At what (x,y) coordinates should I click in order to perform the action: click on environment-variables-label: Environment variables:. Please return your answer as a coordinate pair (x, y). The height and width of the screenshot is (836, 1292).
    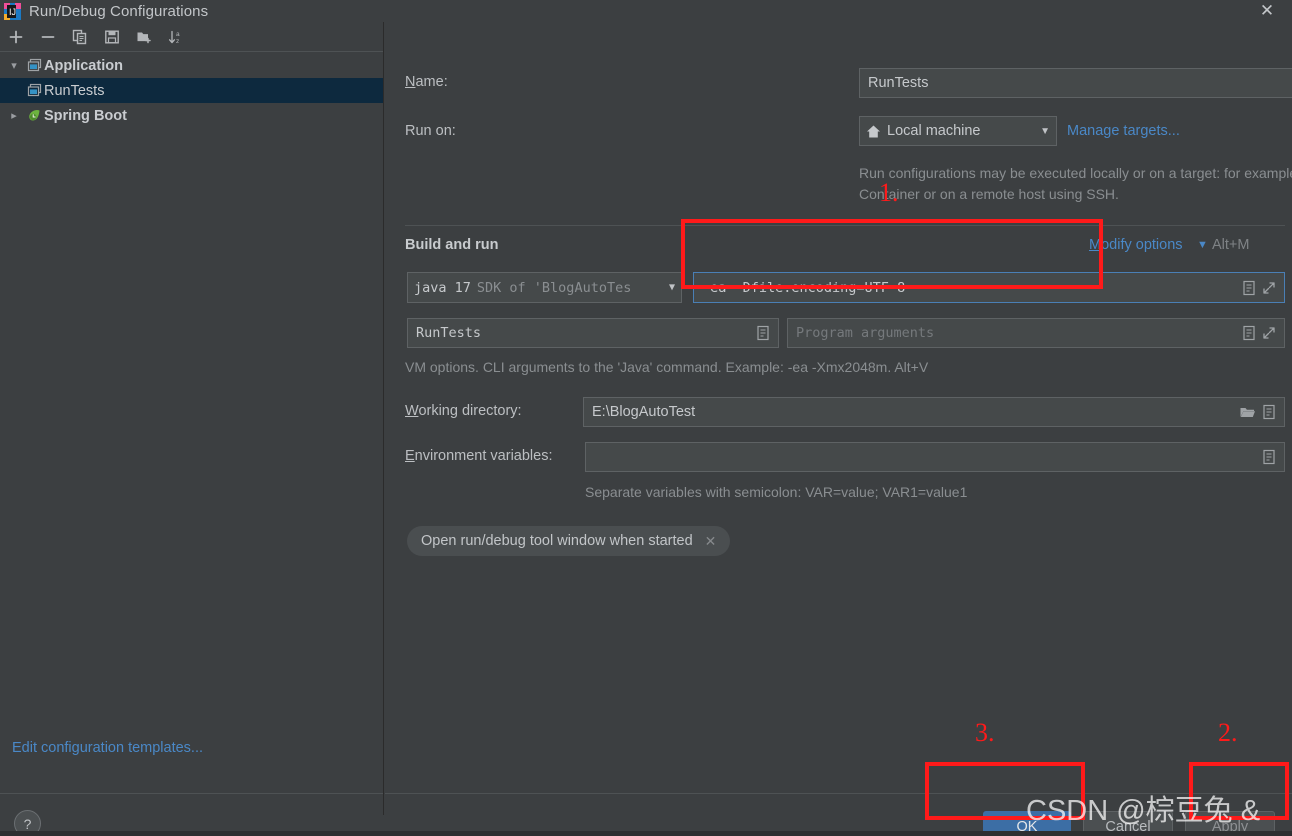
    Looking at the image, I should click on (479, 456).